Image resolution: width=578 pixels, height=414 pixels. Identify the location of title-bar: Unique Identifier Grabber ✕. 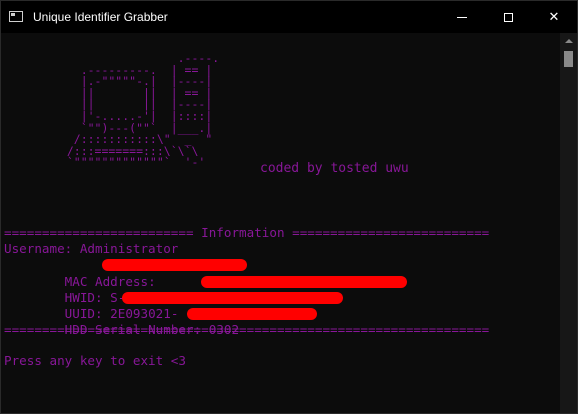
(289, 17).